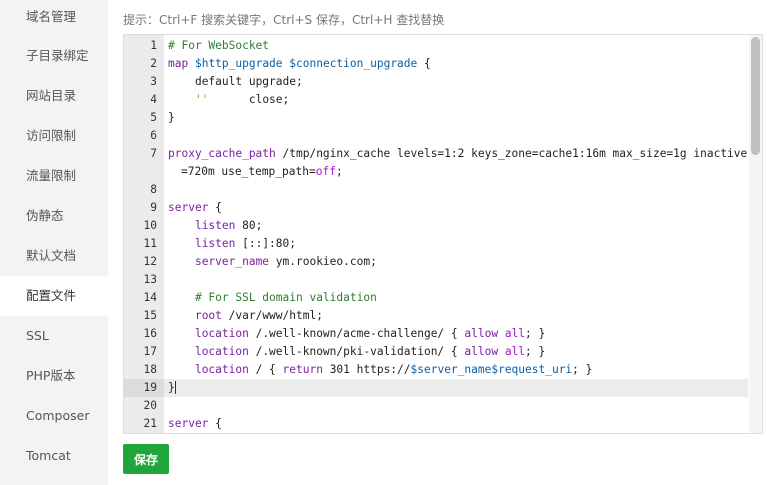 This screenshot has width=767, height=485. What do you see at coordinates (178, 63) in the screenshot?
I see `code-token: map` at bounding box center [178, 63].